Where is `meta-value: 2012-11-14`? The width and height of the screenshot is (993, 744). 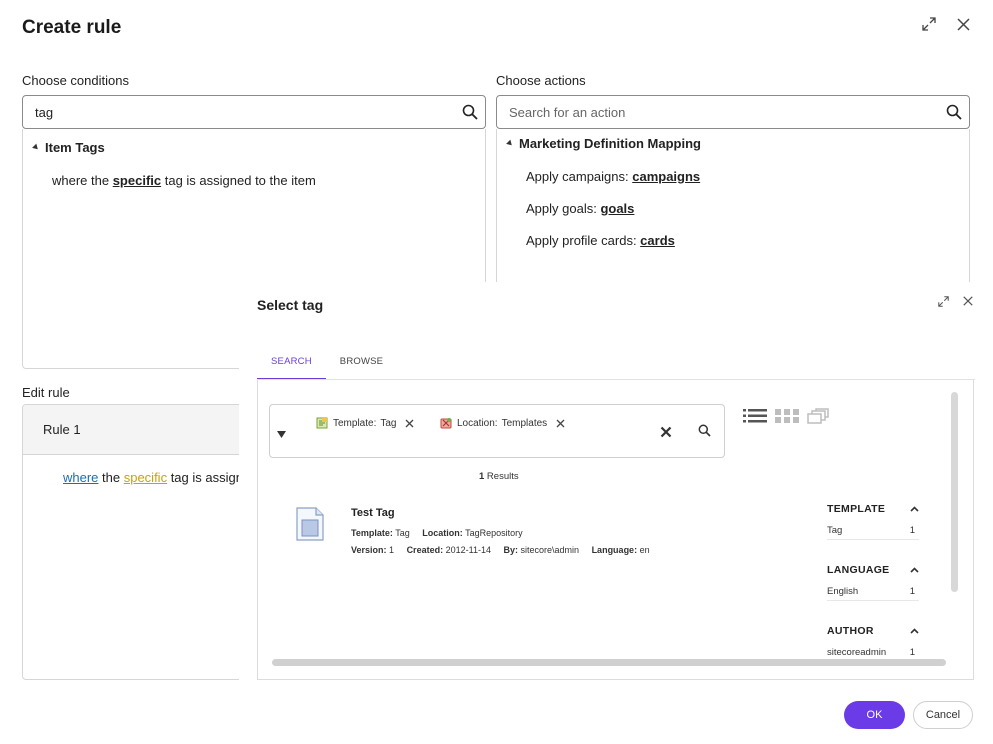 meta-value: 2012-11-14 is located at coordinates (468, 550).